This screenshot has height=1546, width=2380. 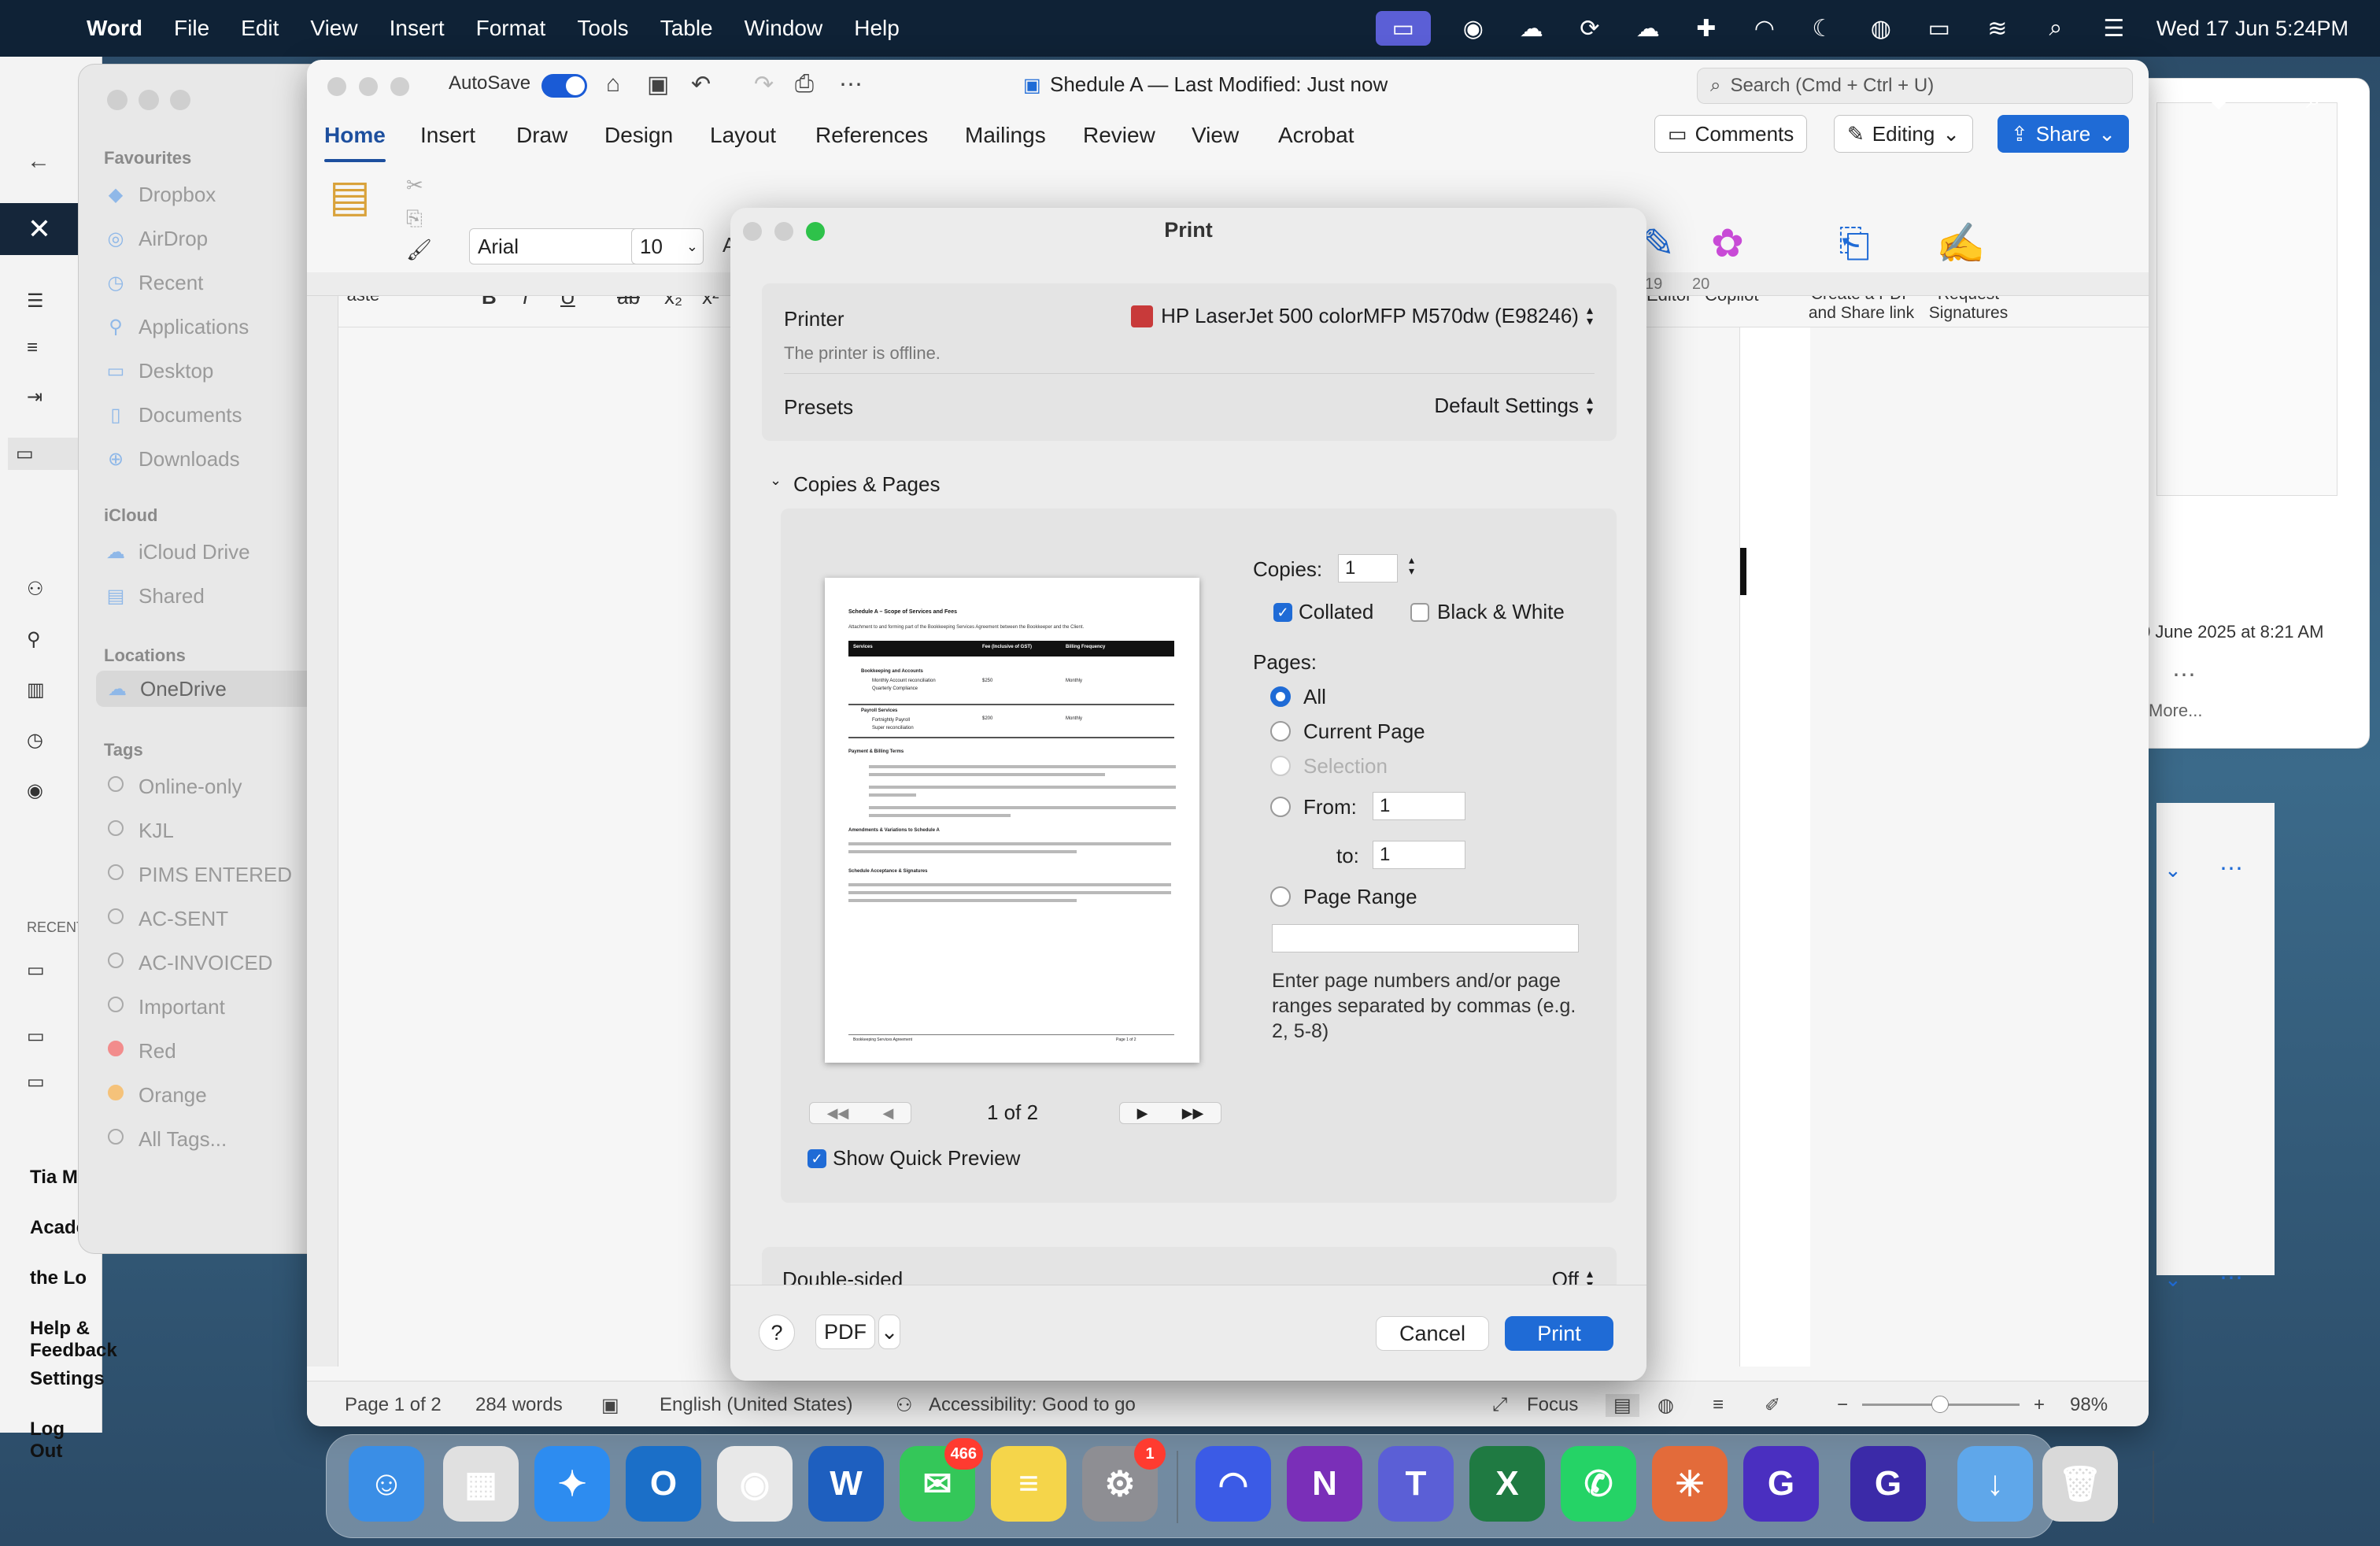 What do you see at coordinates (1419, 855) in the screenshot?
I see `page-to-input: 1` at bounding box center [1419, 855].